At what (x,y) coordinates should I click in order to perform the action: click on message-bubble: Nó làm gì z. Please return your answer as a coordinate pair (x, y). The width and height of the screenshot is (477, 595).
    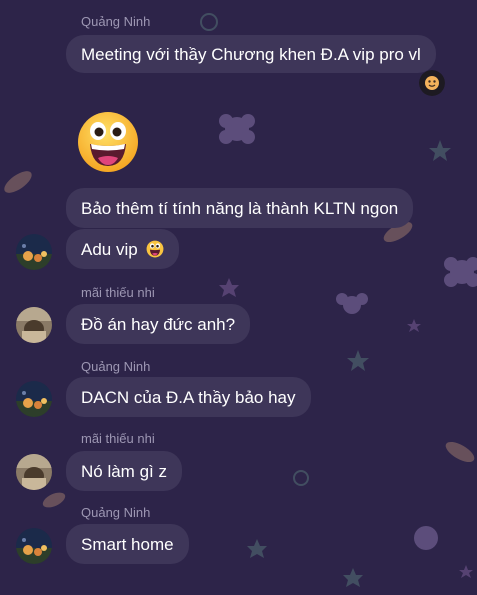
    Looking at the image, I should click on (124, 471).